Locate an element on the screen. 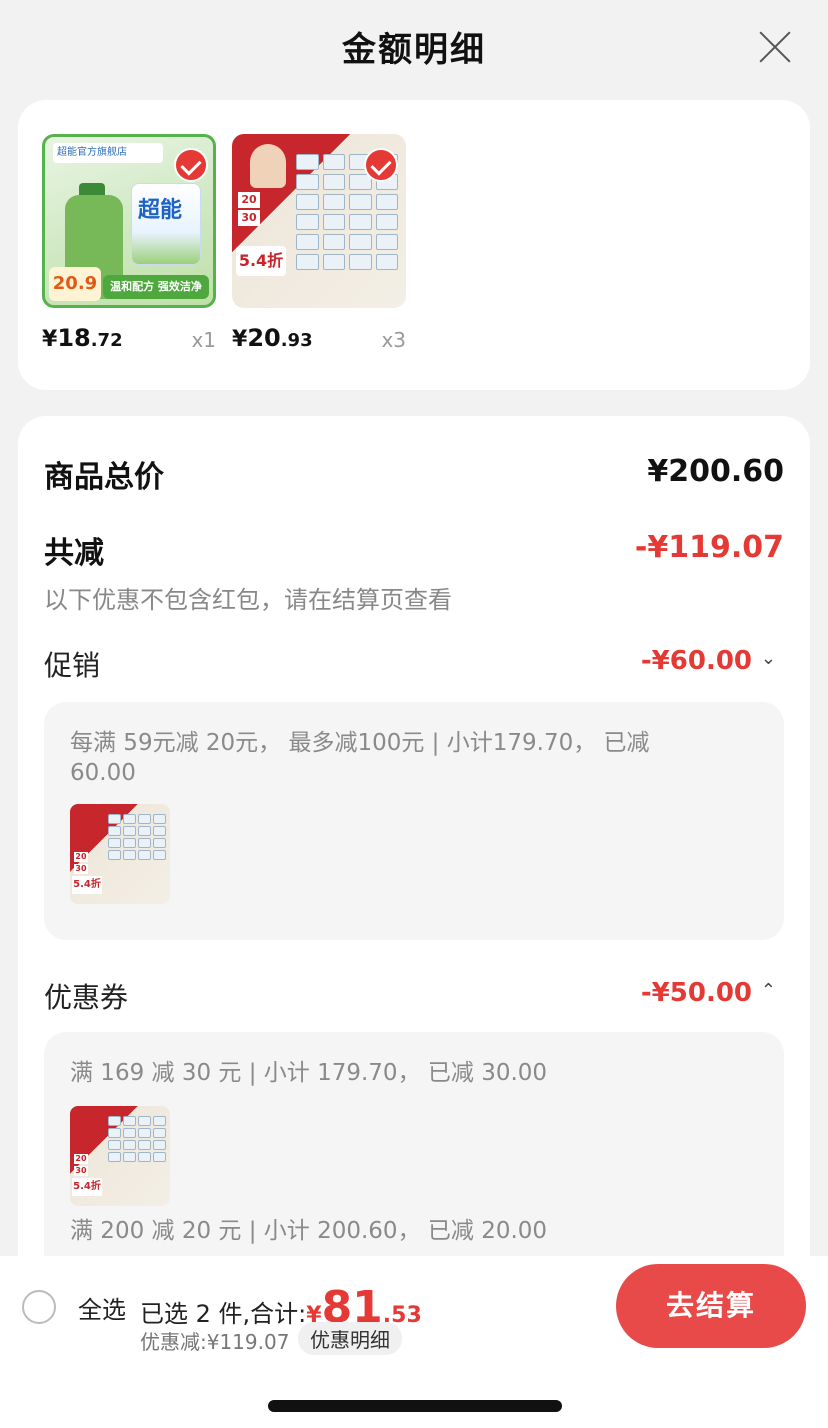  select-all-radio is located at coordinates (39, 1307).